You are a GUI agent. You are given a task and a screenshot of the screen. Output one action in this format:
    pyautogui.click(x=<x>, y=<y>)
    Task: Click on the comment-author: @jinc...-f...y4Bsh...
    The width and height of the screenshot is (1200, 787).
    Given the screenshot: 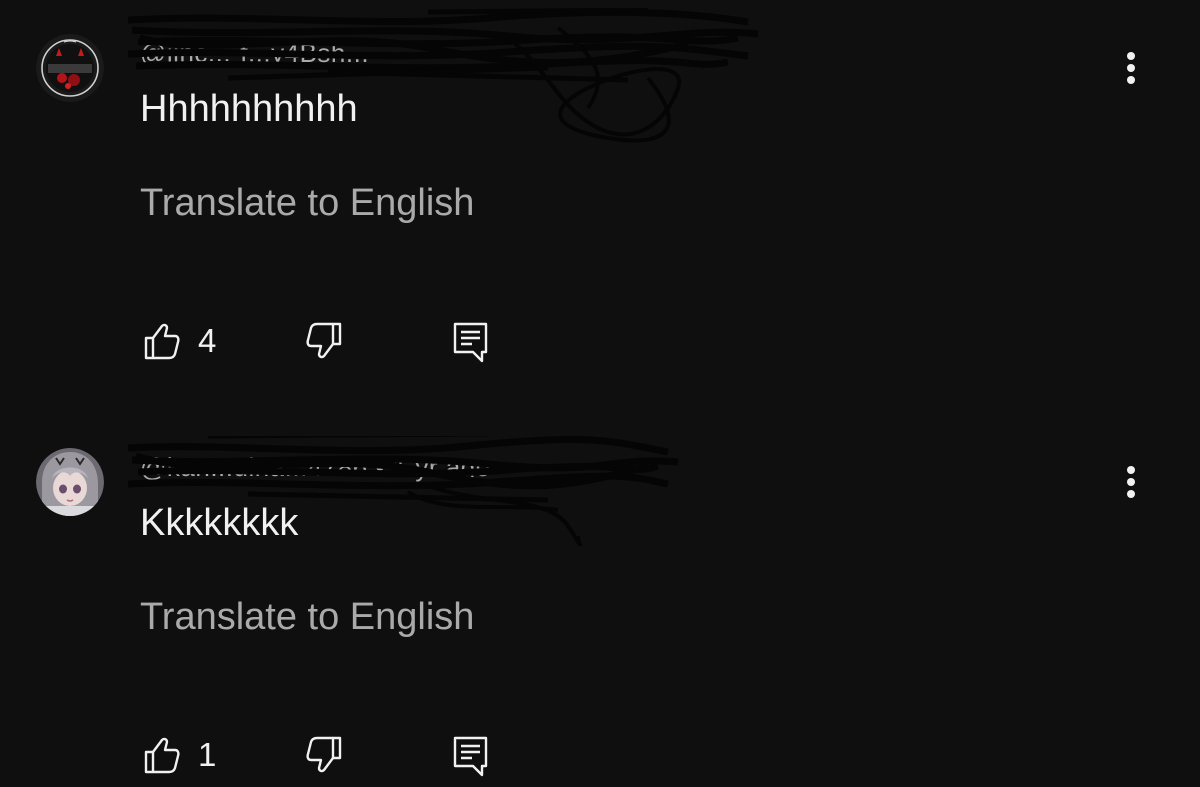 What is the action you would take?
    pyautogui.click(x=254, y=53)
    